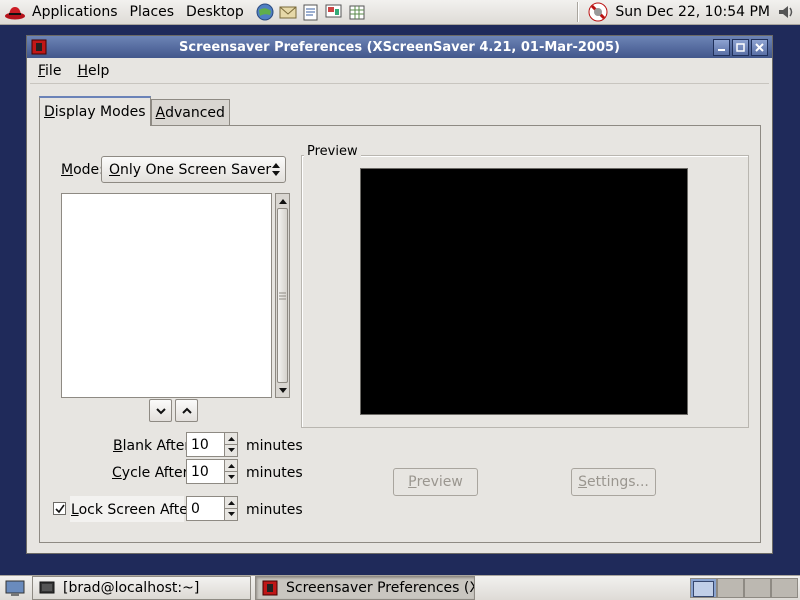 The width and height of the screenshot is (800, 600). What do you see at coordinates (274, 446) in the screenshot?
I see `blank-after-unit: minutes` at bounding box center [274, 446].